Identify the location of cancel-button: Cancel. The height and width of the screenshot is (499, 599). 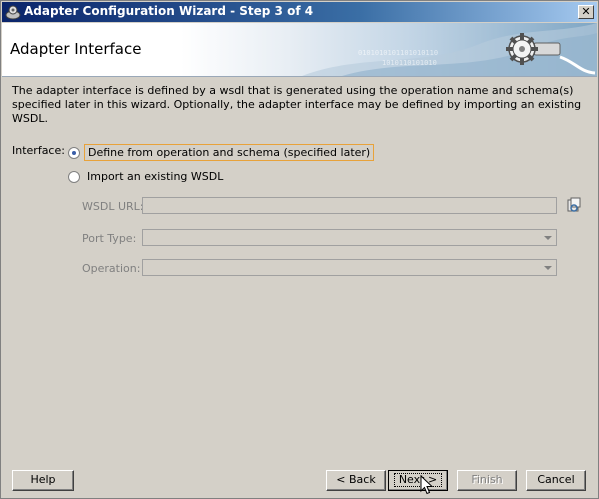
(556, 480).